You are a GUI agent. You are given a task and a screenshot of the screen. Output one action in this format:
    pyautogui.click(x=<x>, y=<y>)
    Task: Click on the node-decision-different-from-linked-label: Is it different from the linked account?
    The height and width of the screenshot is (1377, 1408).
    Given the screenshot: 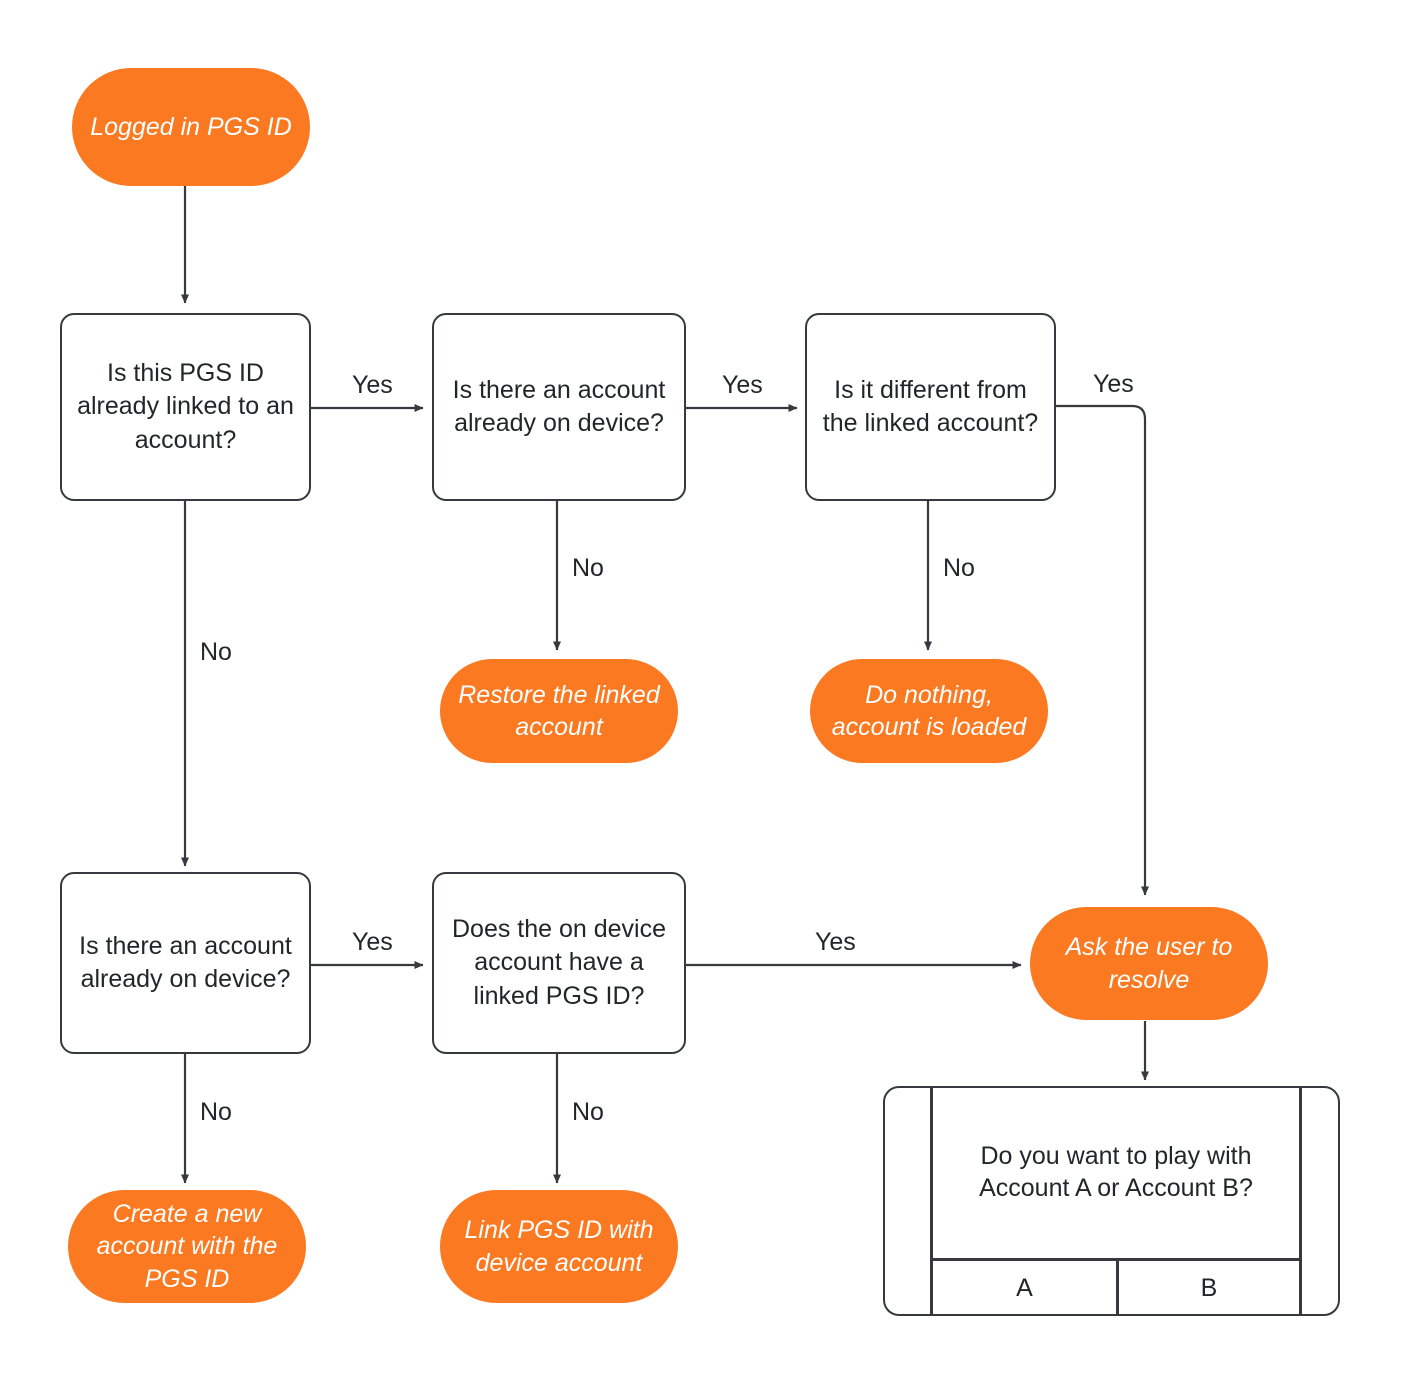 What is the action you would take?
    pyautogui.click(x=930, y=406)
    